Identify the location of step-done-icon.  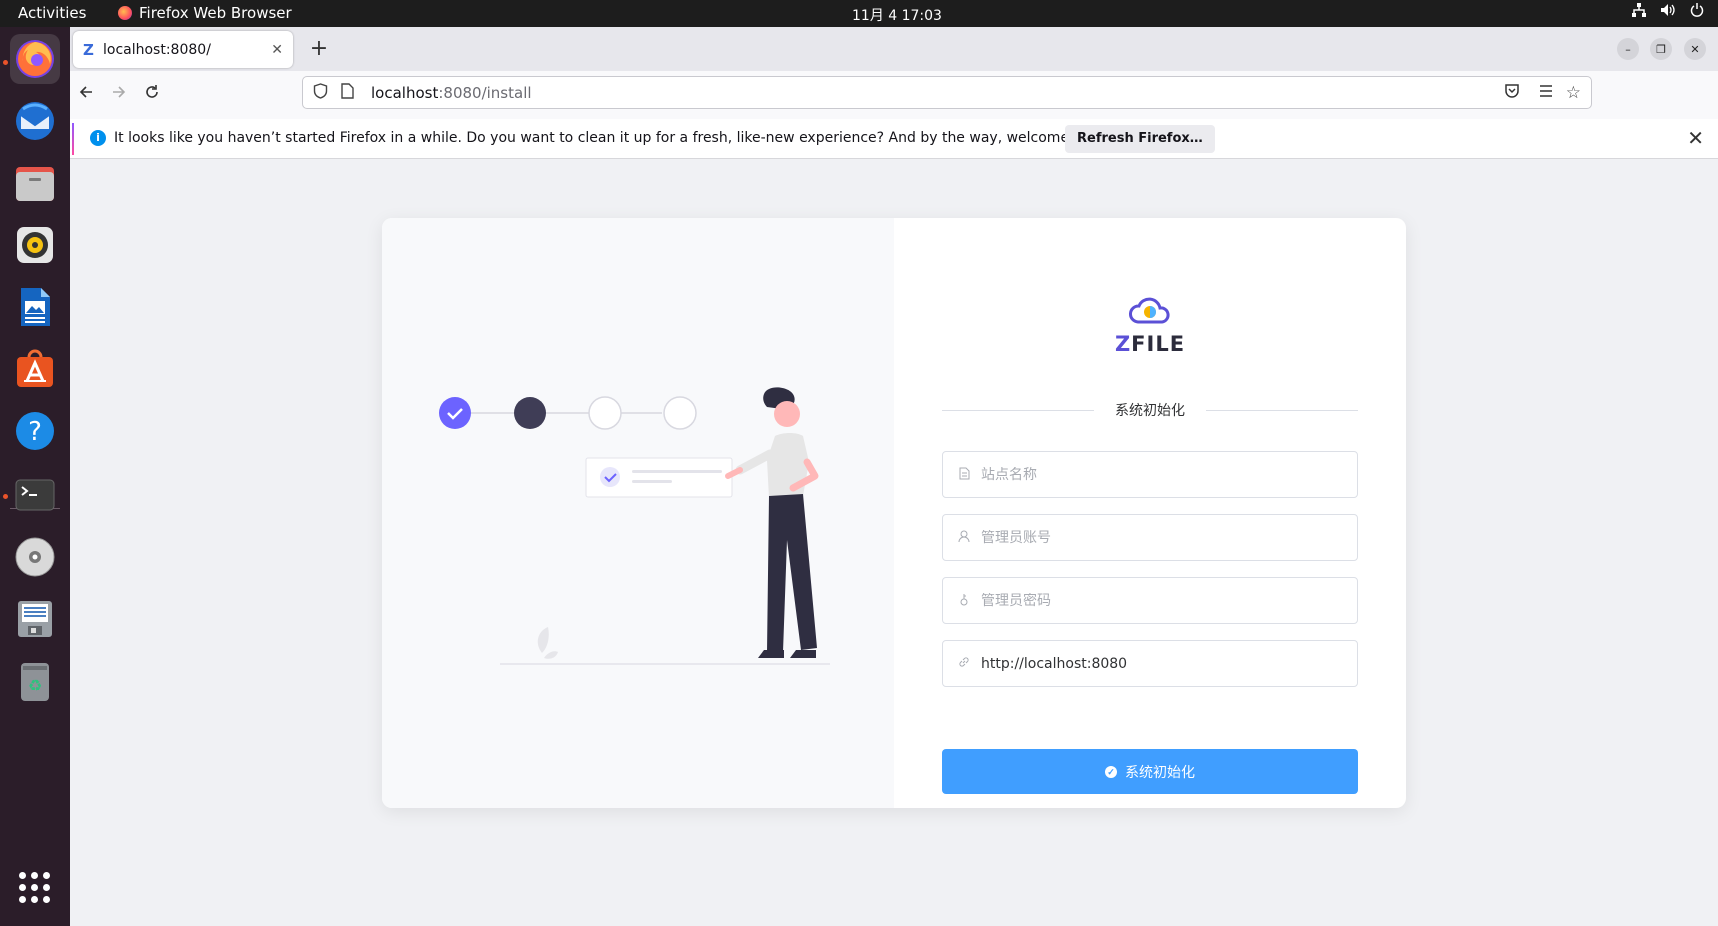
(455, 413).